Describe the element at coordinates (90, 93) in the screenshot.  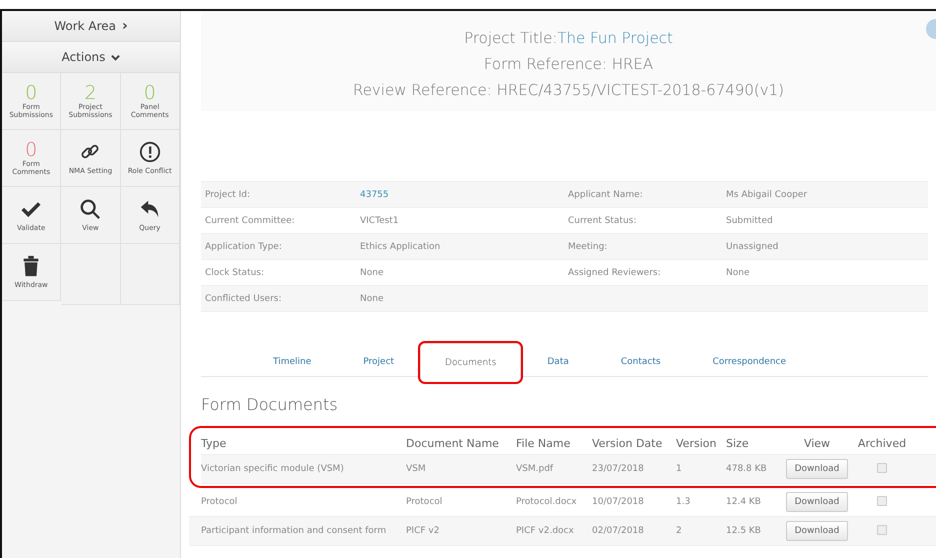
I see `count-number: 2` at that location.